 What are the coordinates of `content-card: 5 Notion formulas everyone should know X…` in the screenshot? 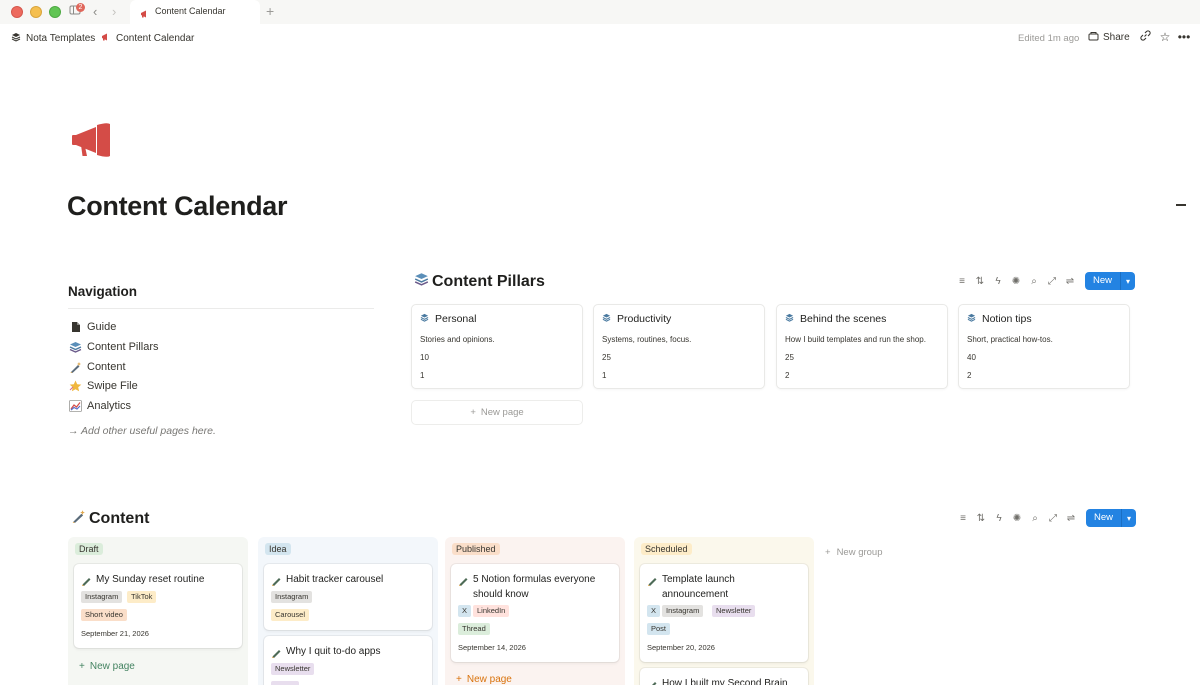 It's located at (535, 613).